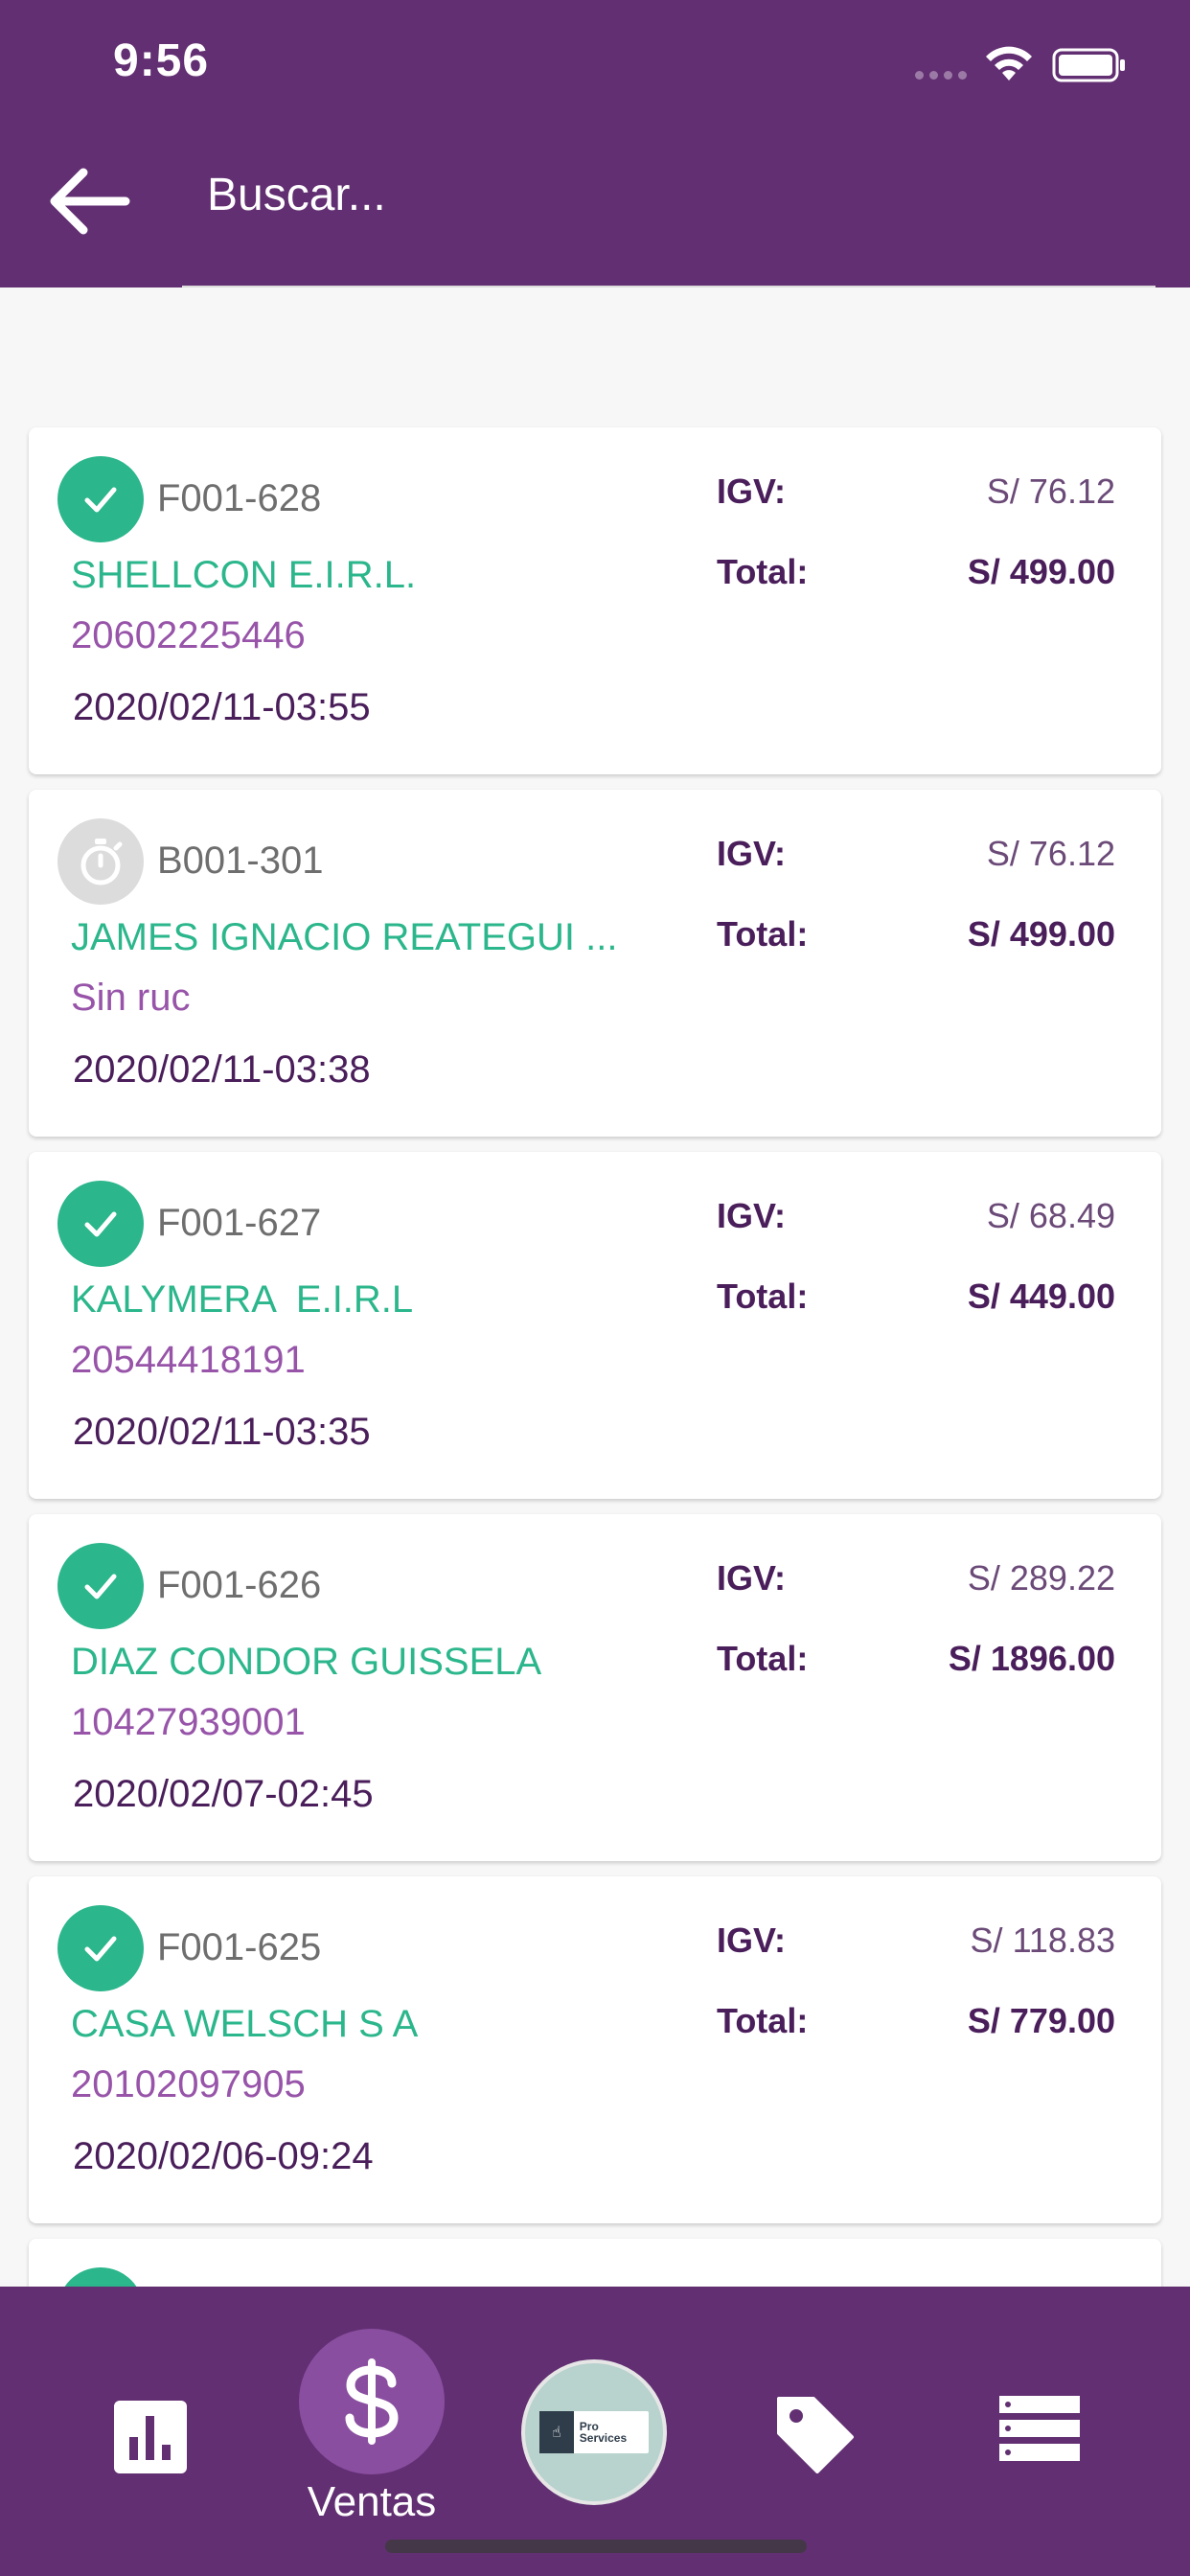  I want to click on nav-products, so click(814, 2434).